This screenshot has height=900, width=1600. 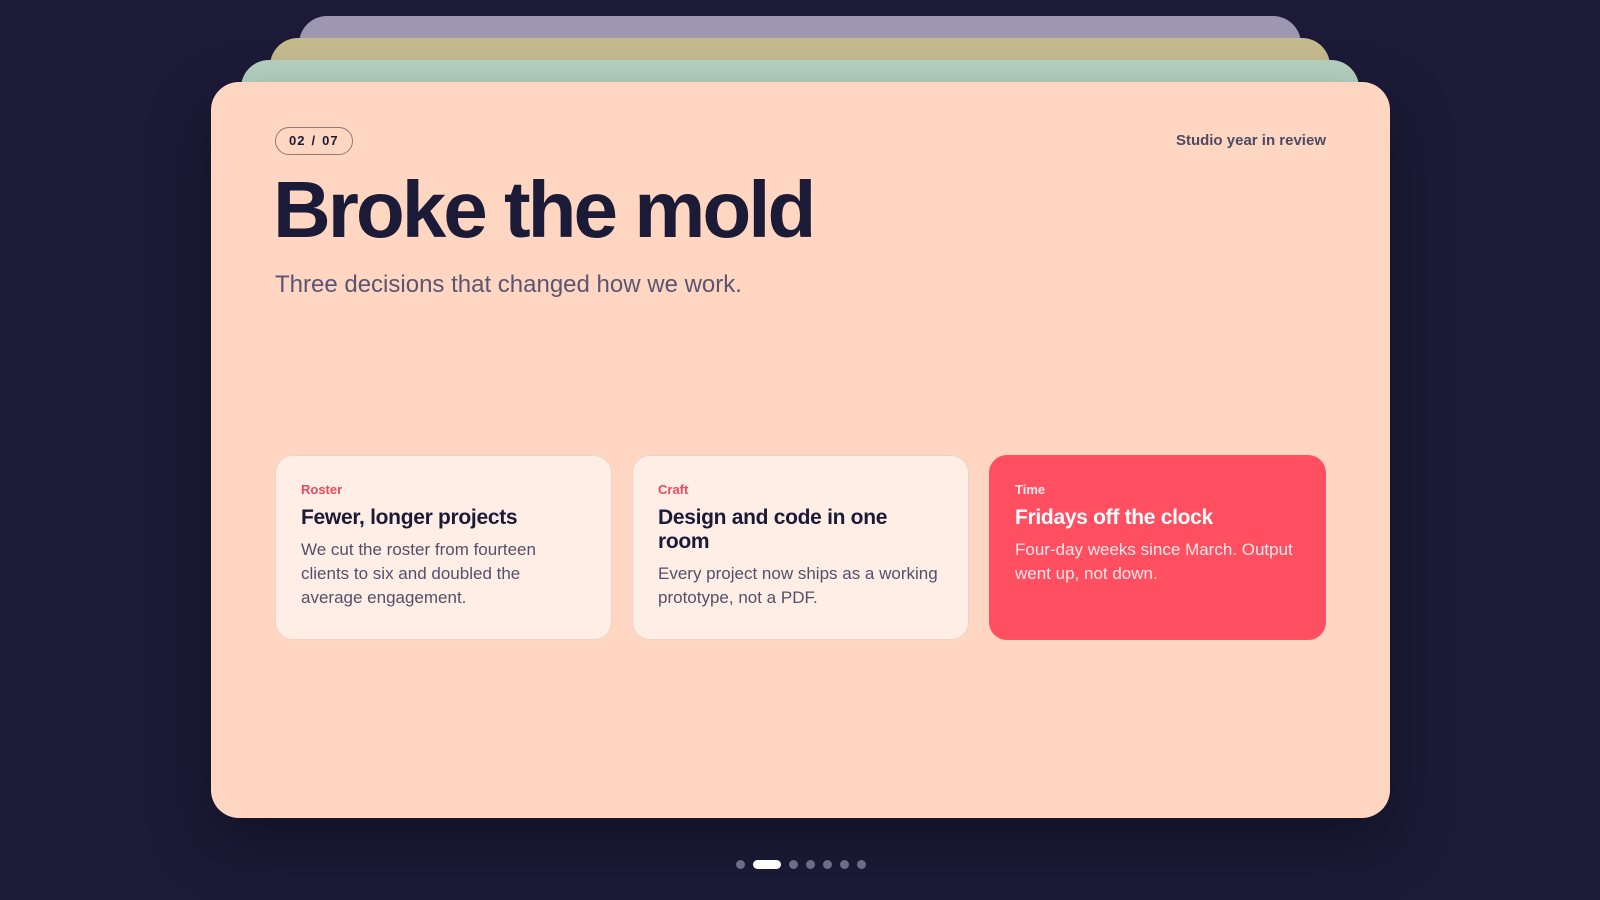 I want to click on slide-counter-current: 02, so click(x=297, y=140).